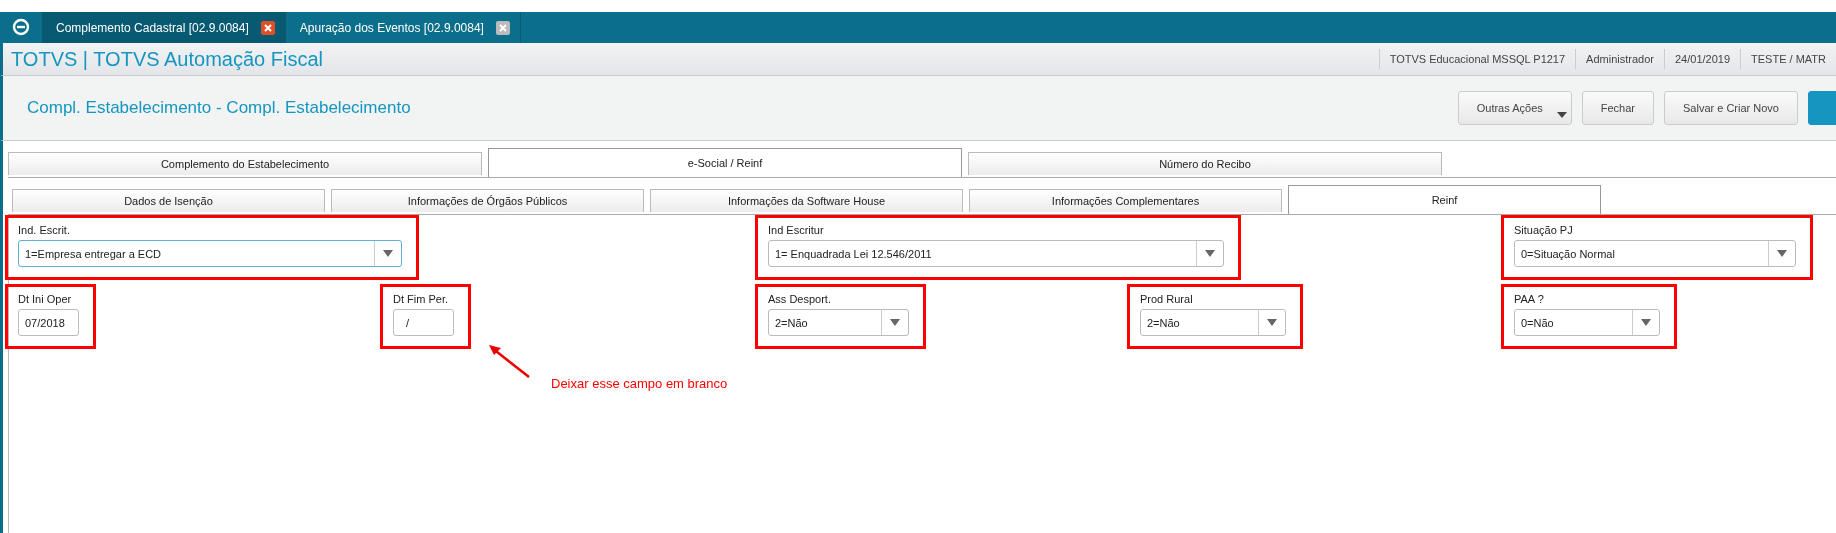 The height and width of the screenshot is (533, 1836). Describe the element at coordinates (796, 230) in the screenshot. I see `field-label: Ind Escritur` at that location.